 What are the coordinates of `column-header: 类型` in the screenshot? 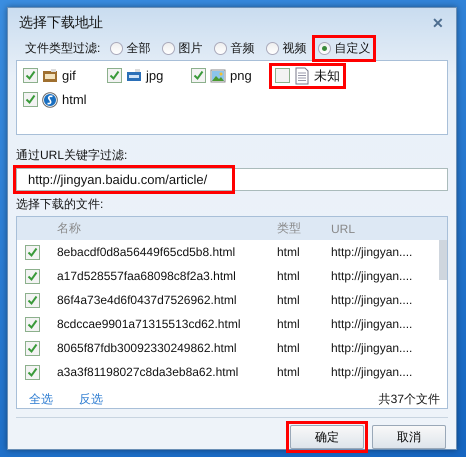 It's located at (289, 229).